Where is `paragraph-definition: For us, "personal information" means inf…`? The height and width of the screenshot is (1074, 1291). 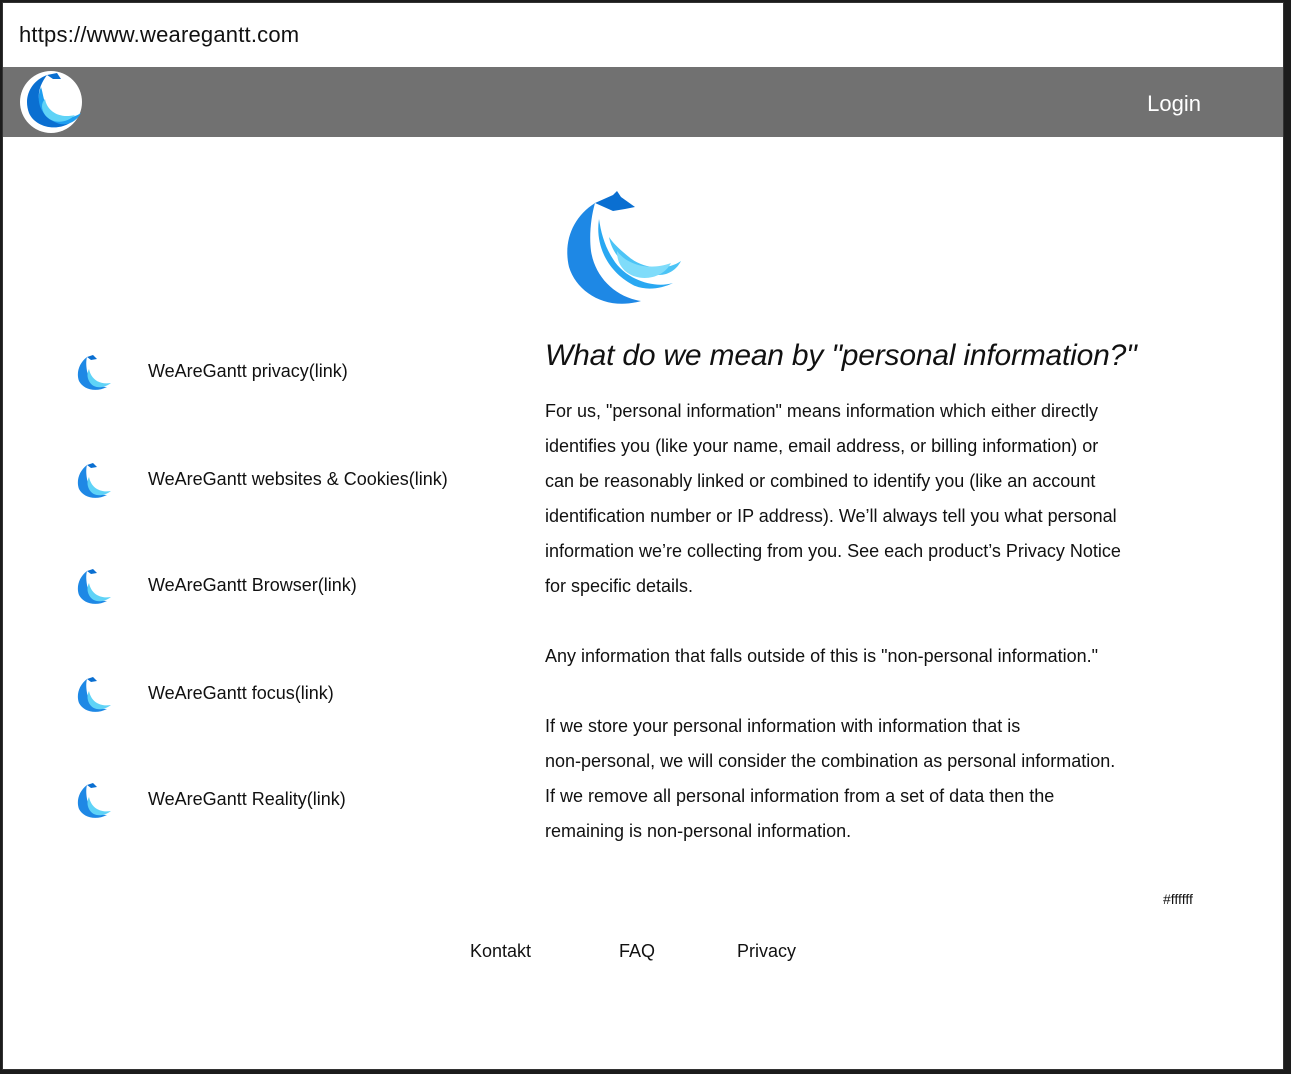
paragraph-definition: For us, "personal information" means inf… is located at coordinates (855, 499).